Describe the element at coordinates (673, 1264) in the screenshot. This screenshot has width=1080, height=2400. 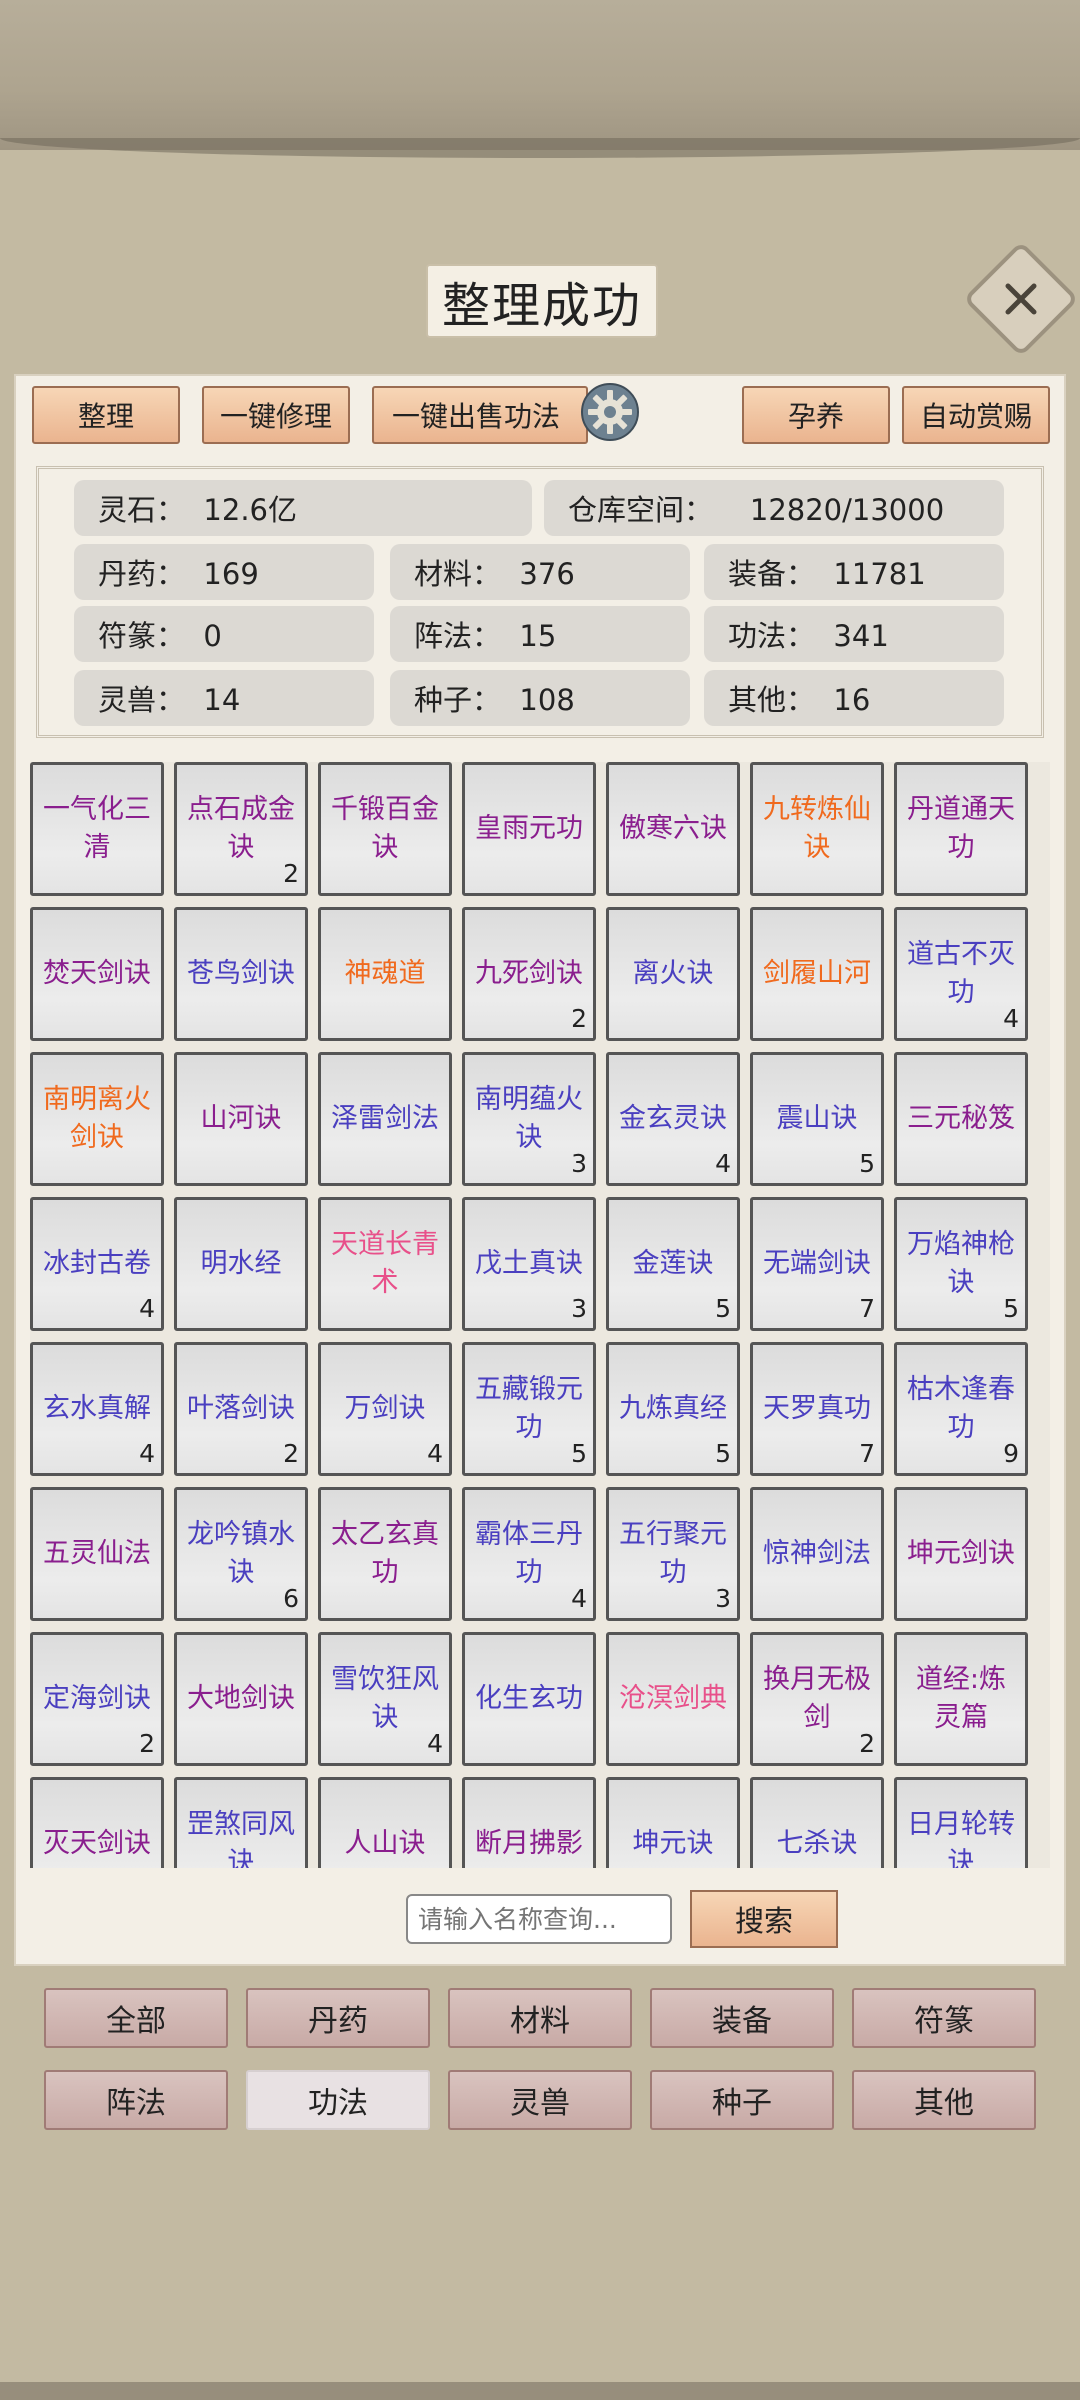
I see `technique-slot: 金莲诀 5` at that location.